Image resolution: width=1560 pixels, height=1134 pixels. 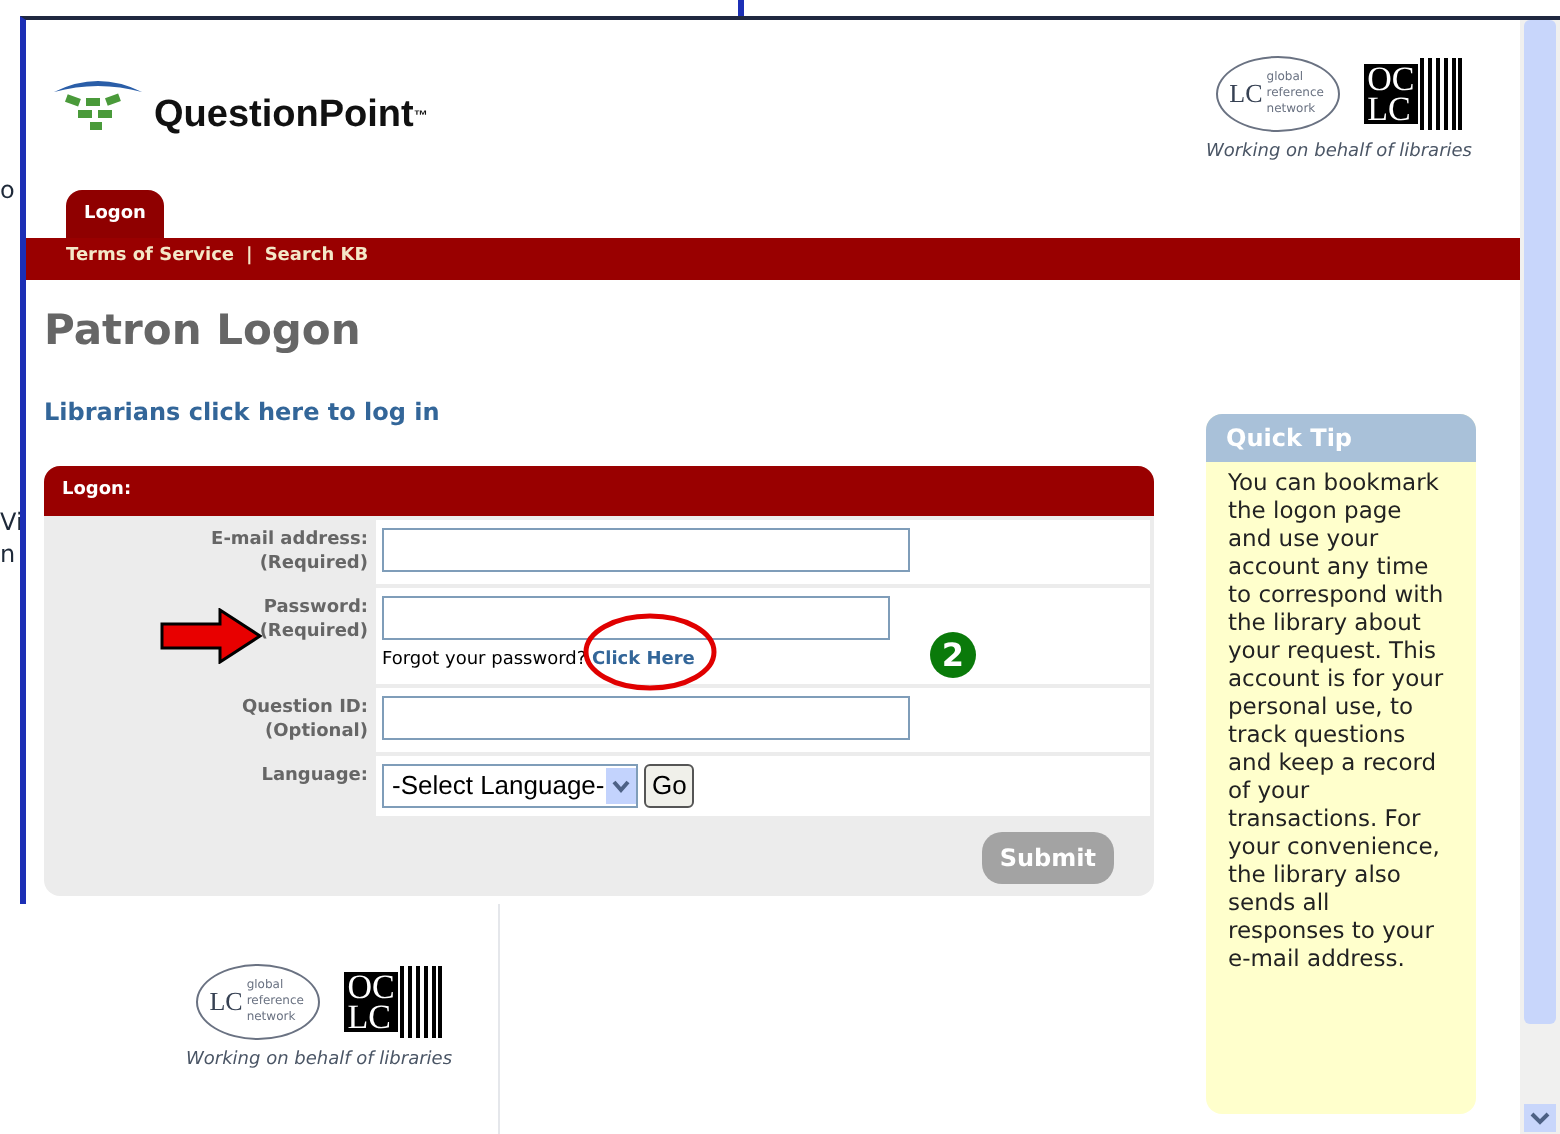 What do you see at coordinates (621, 785) in the screenshot?
I see `dropdown-icon` at bounding box center [621, 785].